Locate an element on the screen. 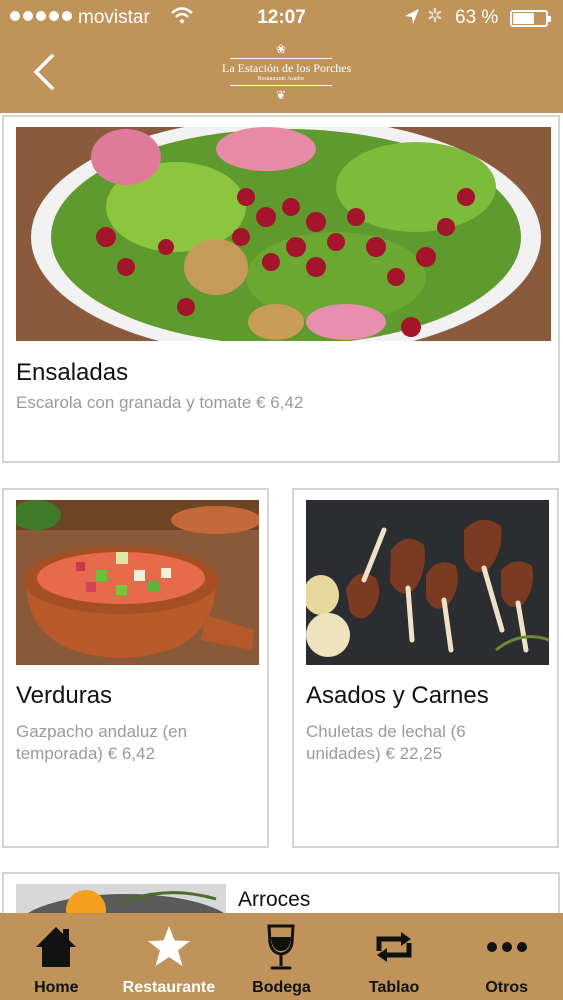 Image resolution: width=563 pixels, height=1000 pixels. menu-card-description: Escarola con granada y tomate € 6,42 is located at coordinates (160, 402).